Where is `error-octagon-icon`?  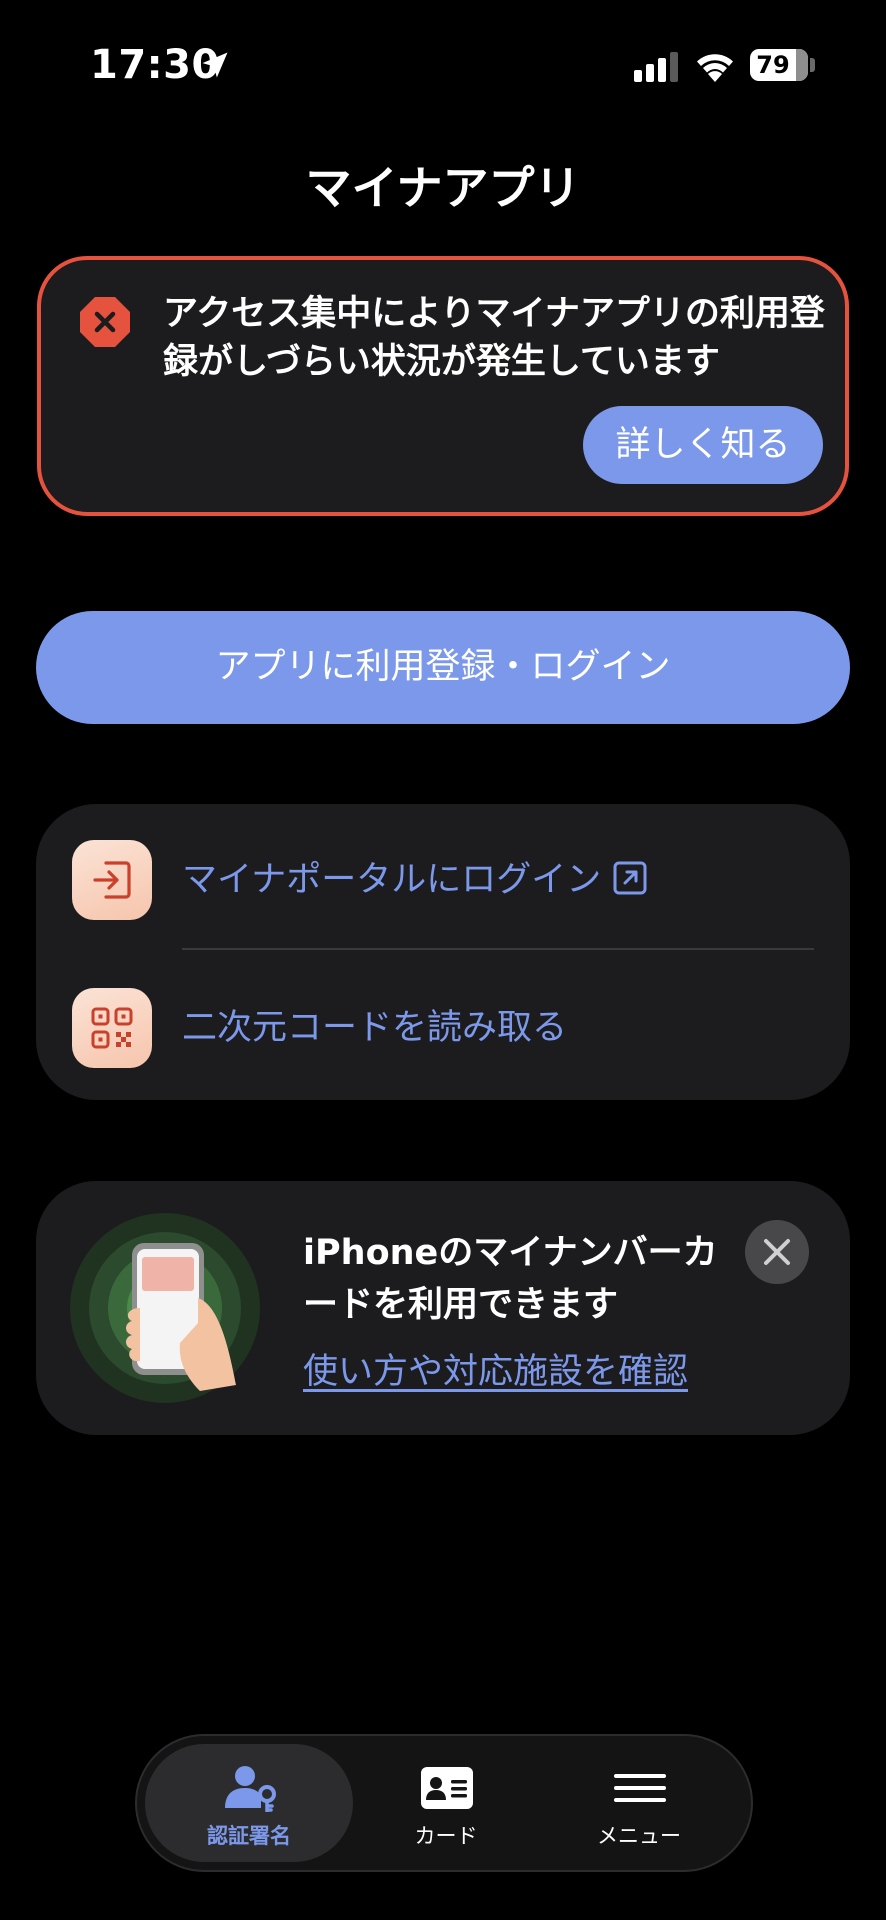
error-octagon-icon is located at coordinates (105, 322).